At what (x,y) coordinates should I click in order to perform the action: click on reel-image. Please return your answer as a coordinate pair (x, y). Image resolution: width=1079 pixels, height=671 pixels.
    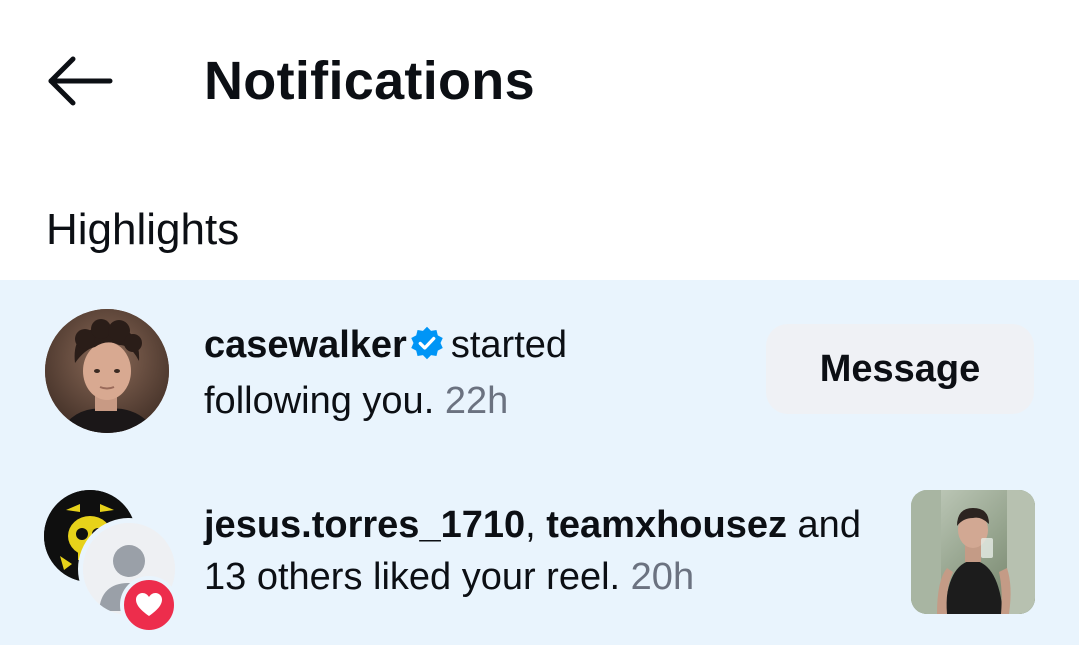
    Looking at the image, I should click on (973, 552).